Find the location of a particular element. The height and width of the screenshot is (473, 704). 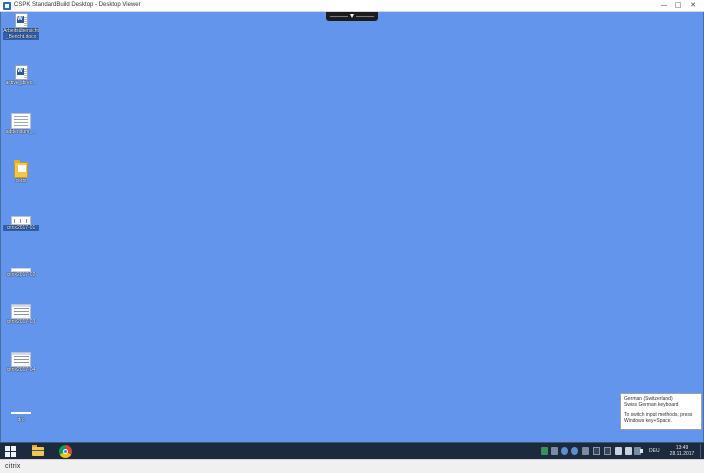

desktop-icon-label: citrix2017-02 is located at coordinates (21, 275).